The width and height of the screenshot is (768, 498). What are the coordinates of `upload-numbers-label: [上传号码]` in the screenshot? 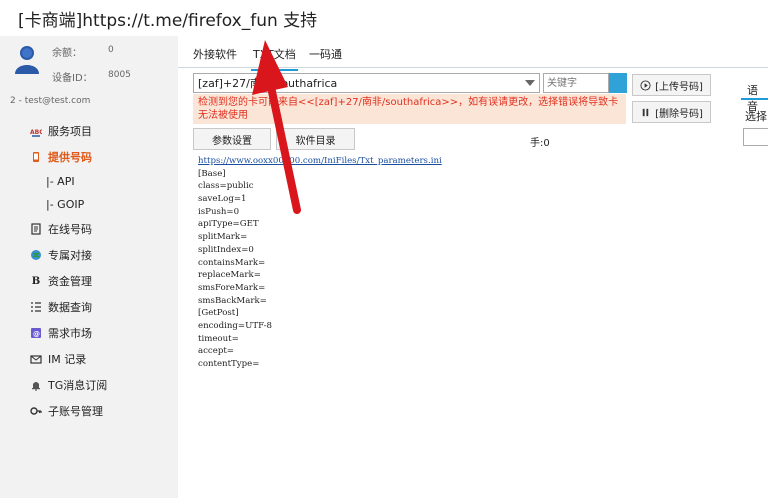 It's located at (679, 87).